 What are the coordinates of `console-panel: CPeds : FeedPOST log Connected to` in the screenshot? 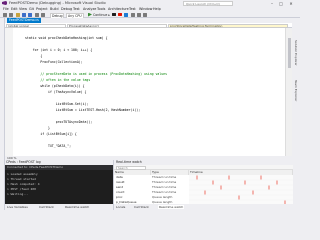 It's located at (59, 185).